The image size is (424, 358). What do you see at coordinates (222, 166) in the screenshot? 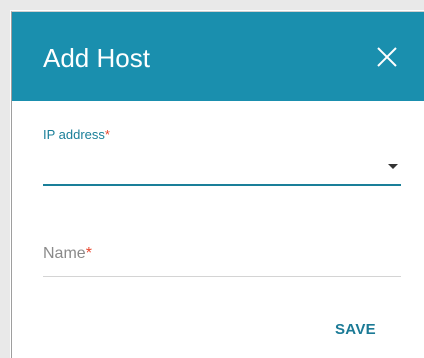
I see `ip-address-select` at bounding box center [222, 166].